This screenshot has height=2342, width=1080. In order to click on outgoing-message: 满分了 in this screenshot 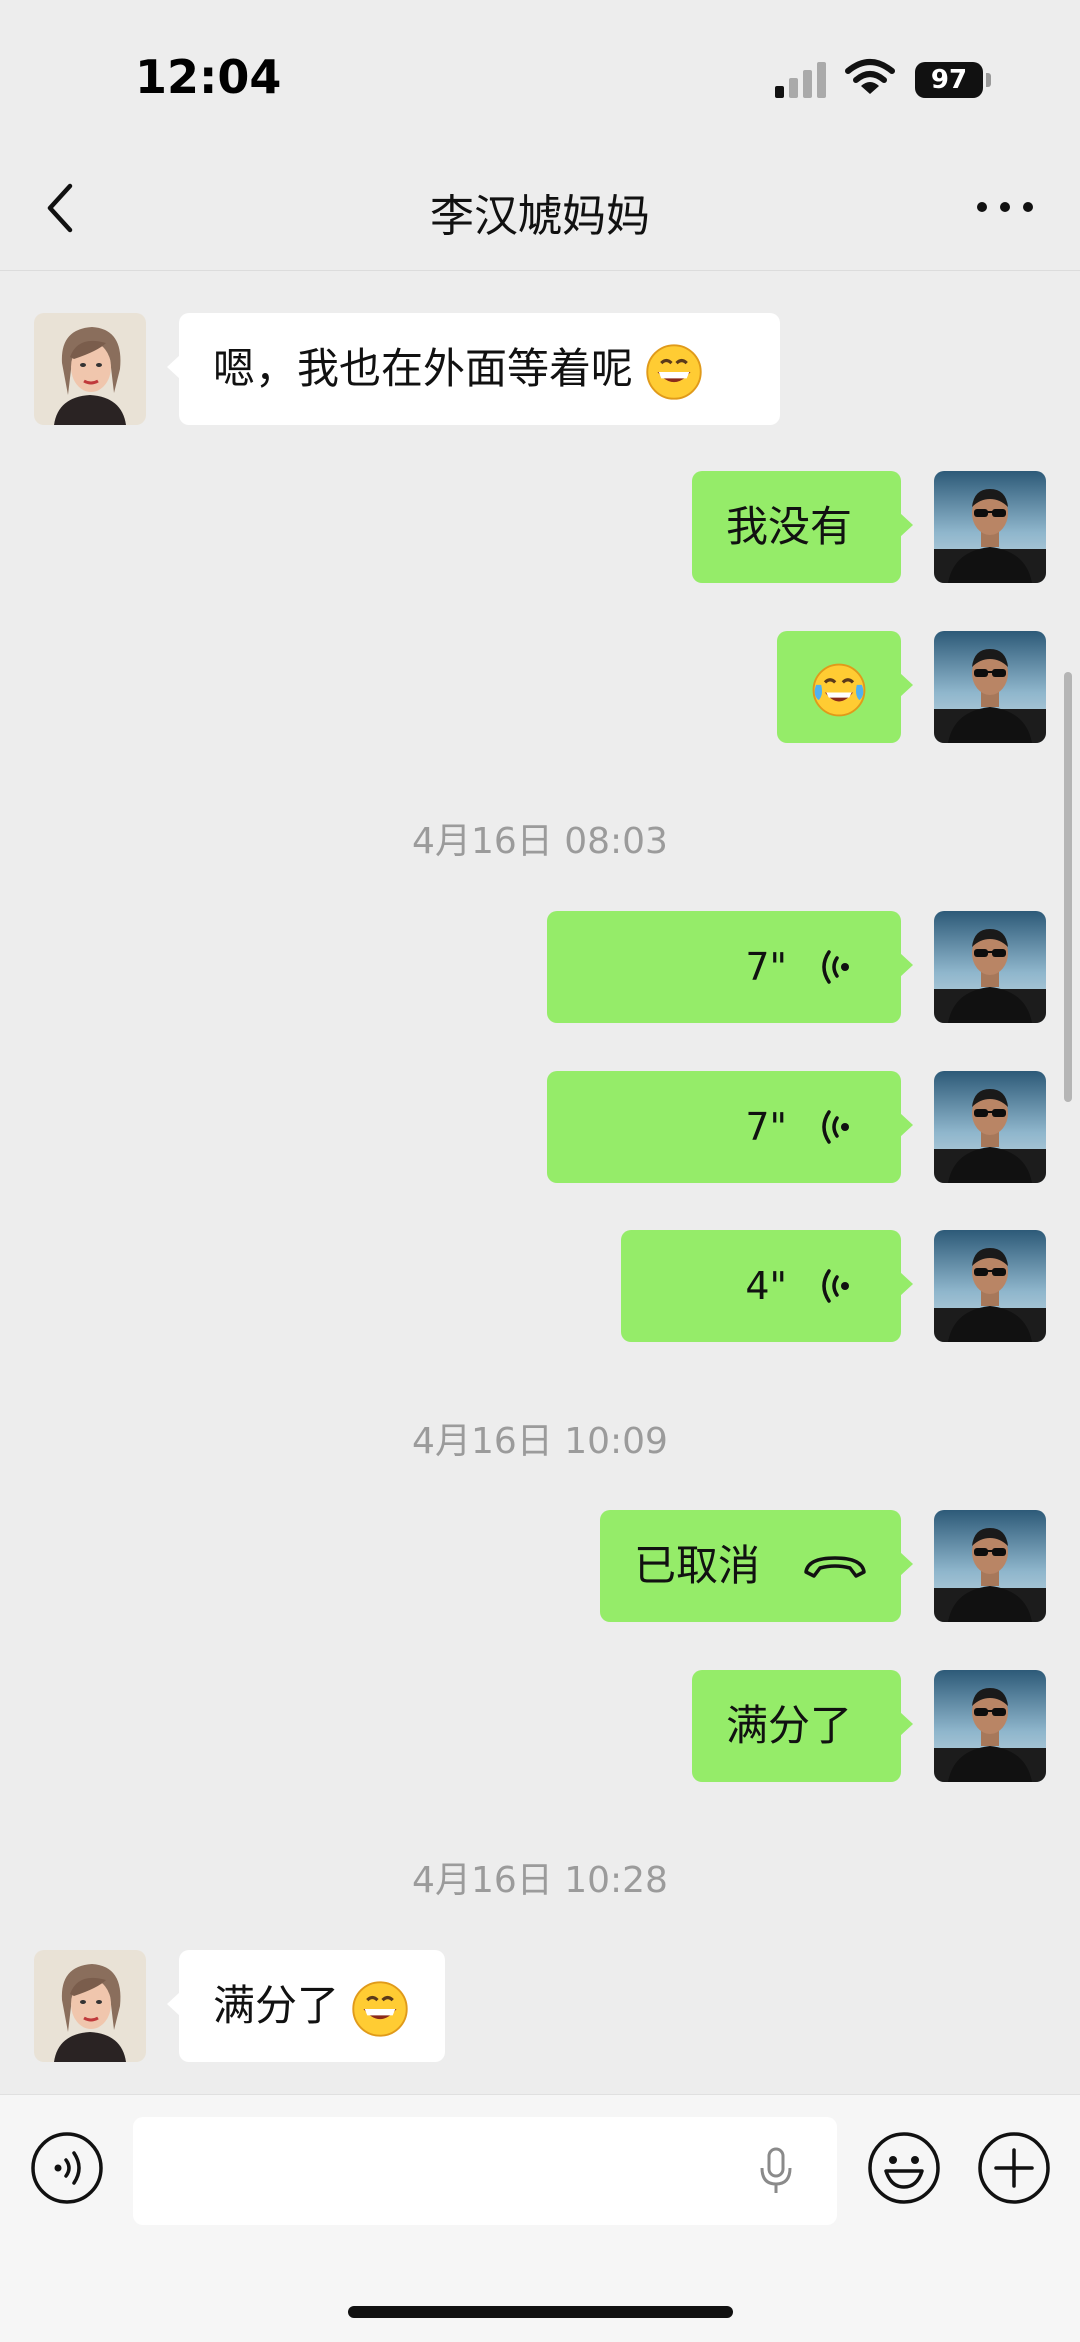, I will do `click(802, 1726)`.